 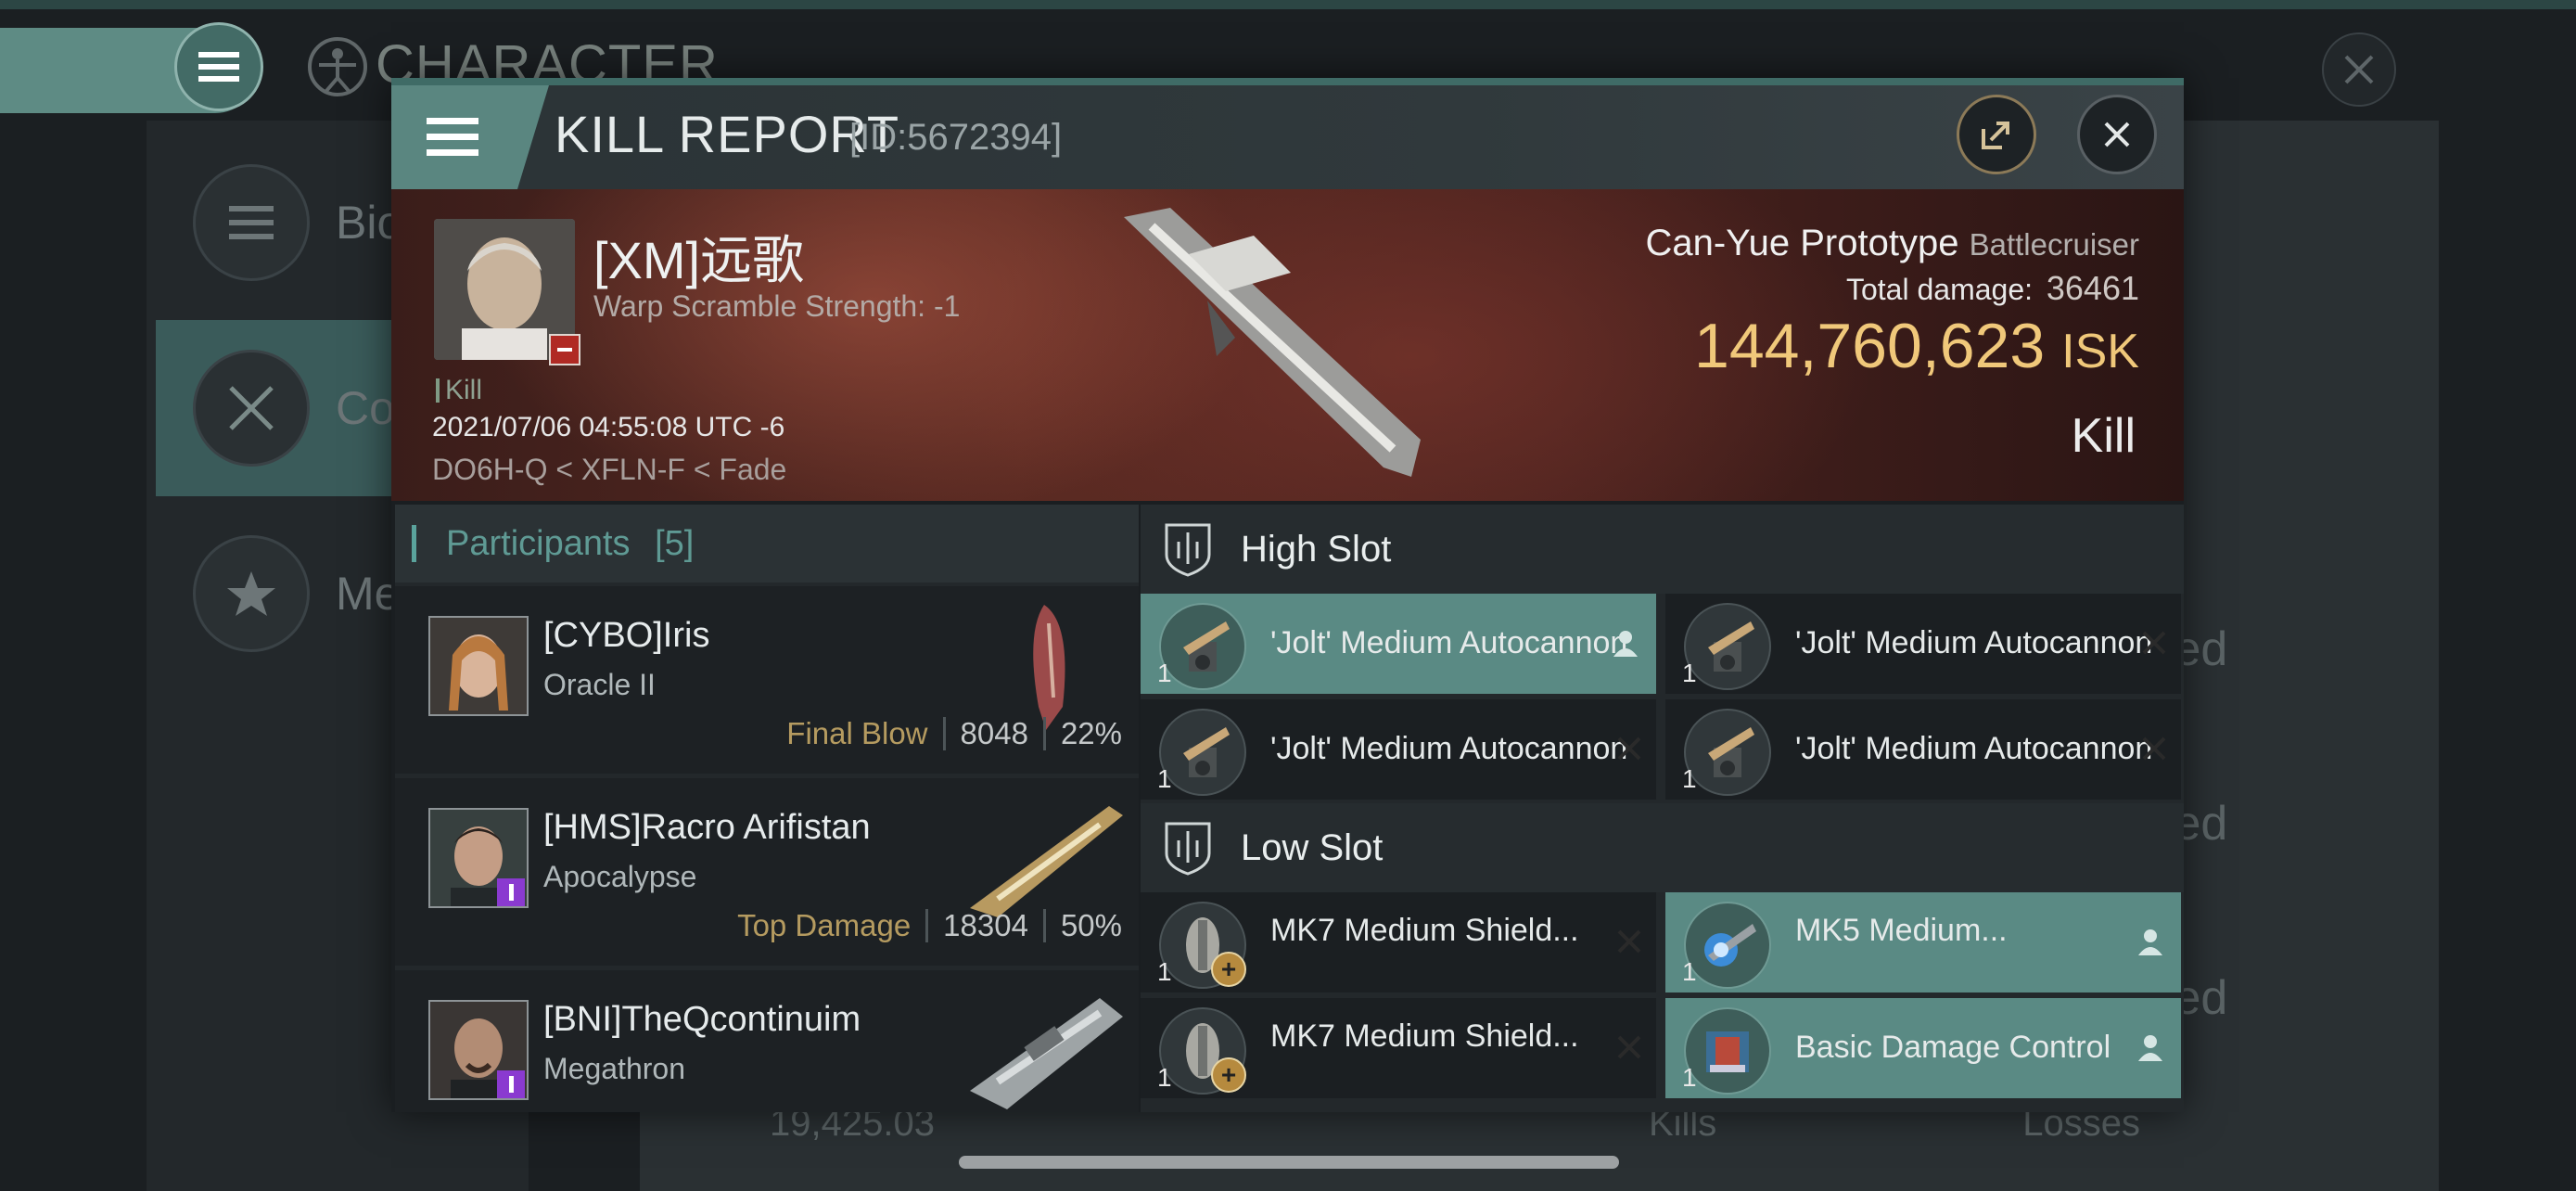 What do you see at coordinates (824, 925) in the screenshot?
I see `participant-tag: Top Damage` at bounding box center [824, 925].